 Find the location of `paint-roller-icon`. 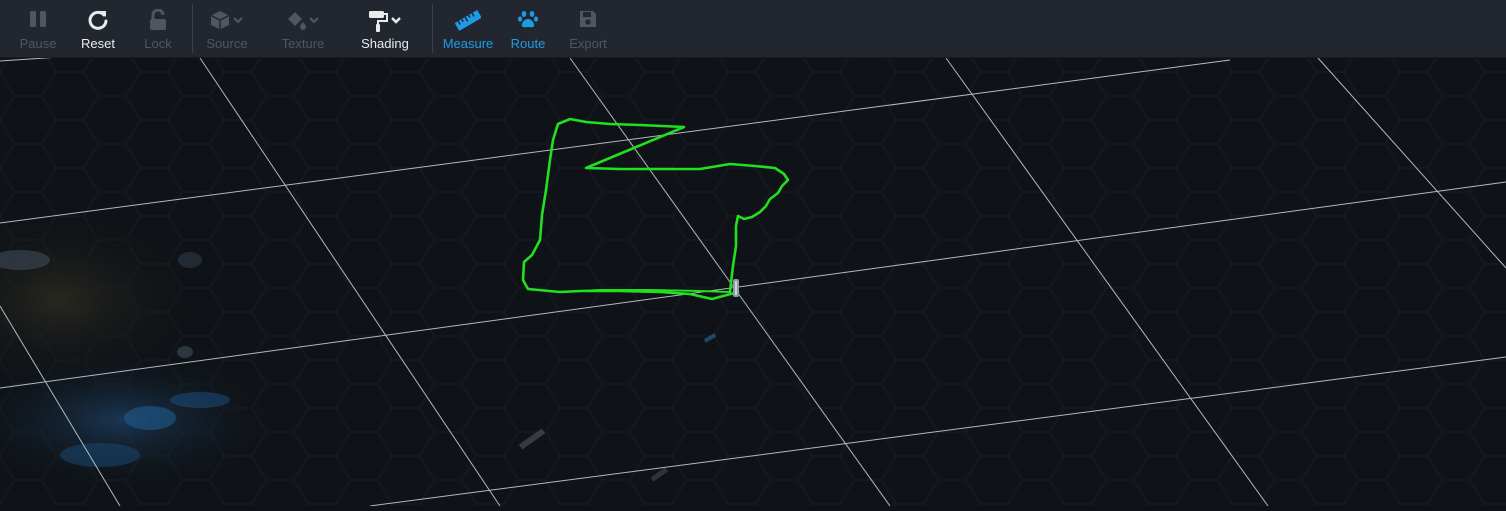

paint-roller-icon is located at coordinates (378, 23).